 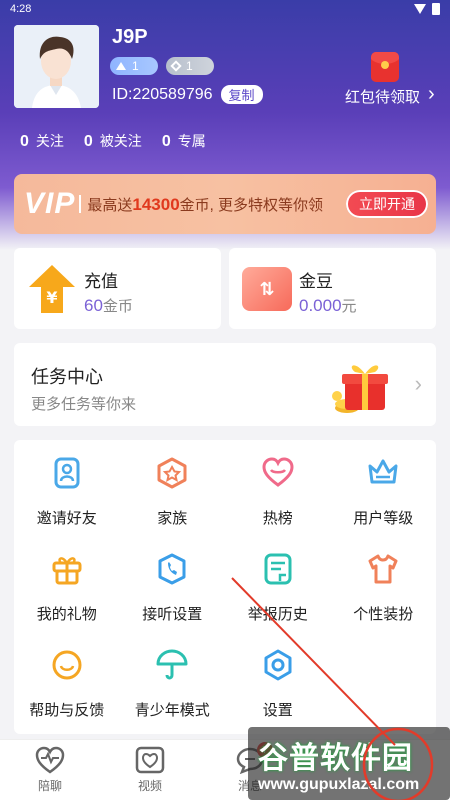 I want to click on report-icon, so click(x=278, y=569).